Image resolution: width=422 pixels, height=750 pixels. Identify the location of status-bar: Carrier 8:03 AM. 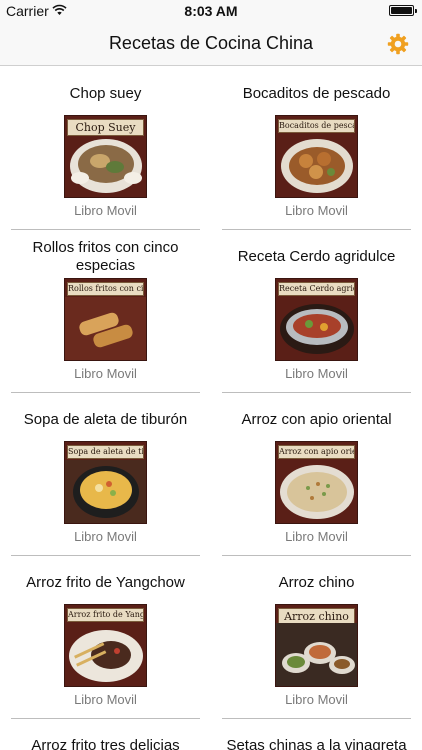
(211, 11).